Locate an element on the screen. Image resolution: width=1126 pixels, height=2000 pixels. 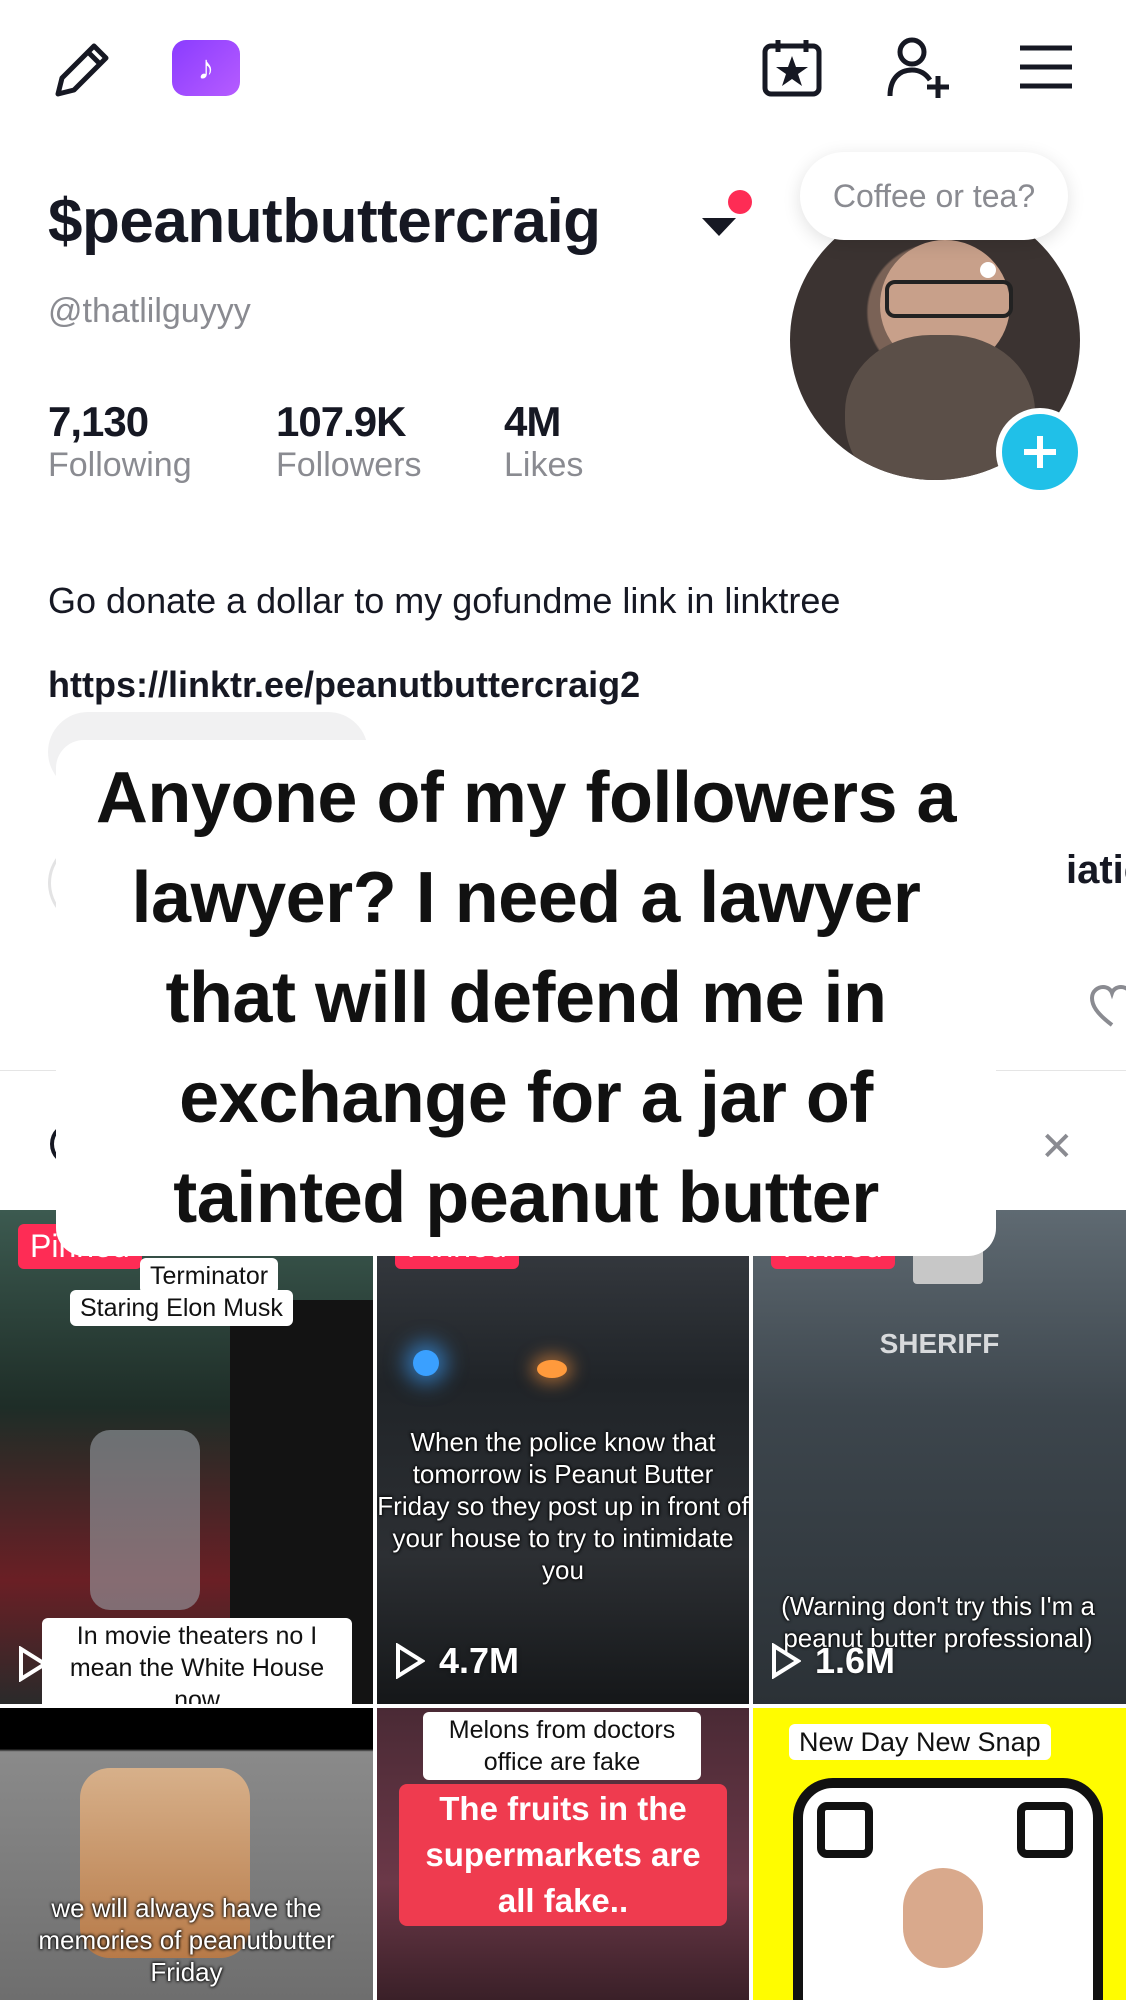
heart-icon is located at coordinates (1108, 1007).